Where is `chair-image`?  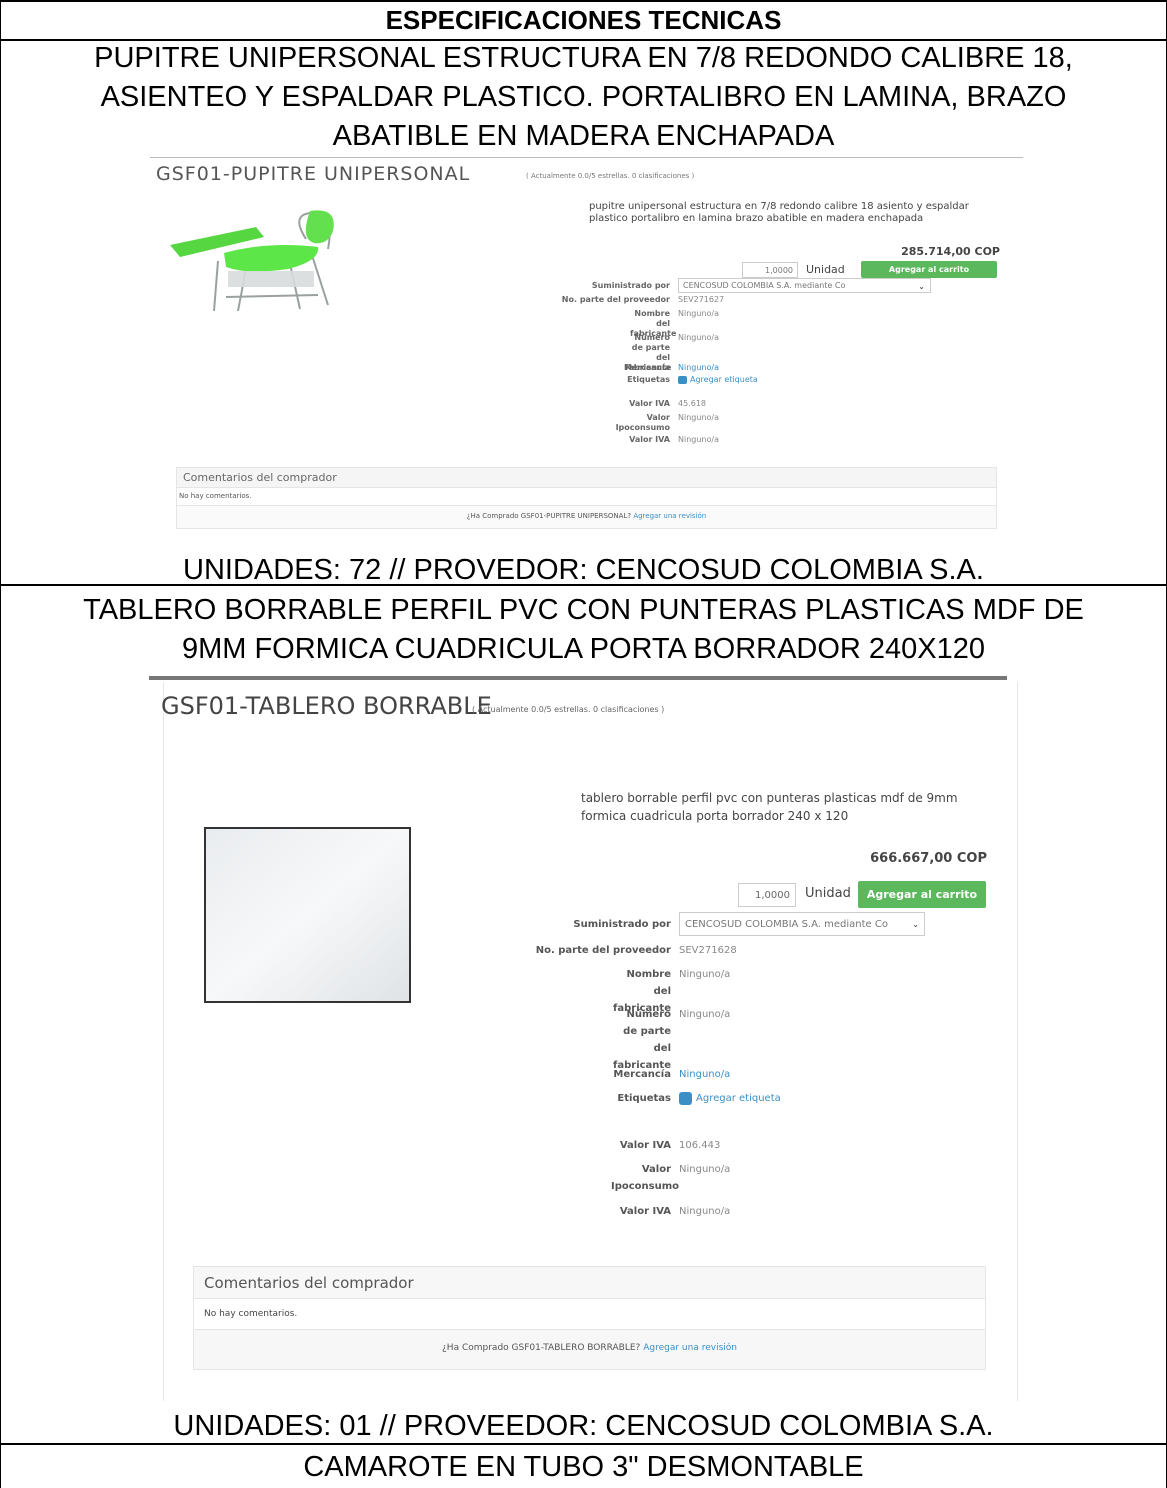 chair-image is located at coordinates (252, 261).